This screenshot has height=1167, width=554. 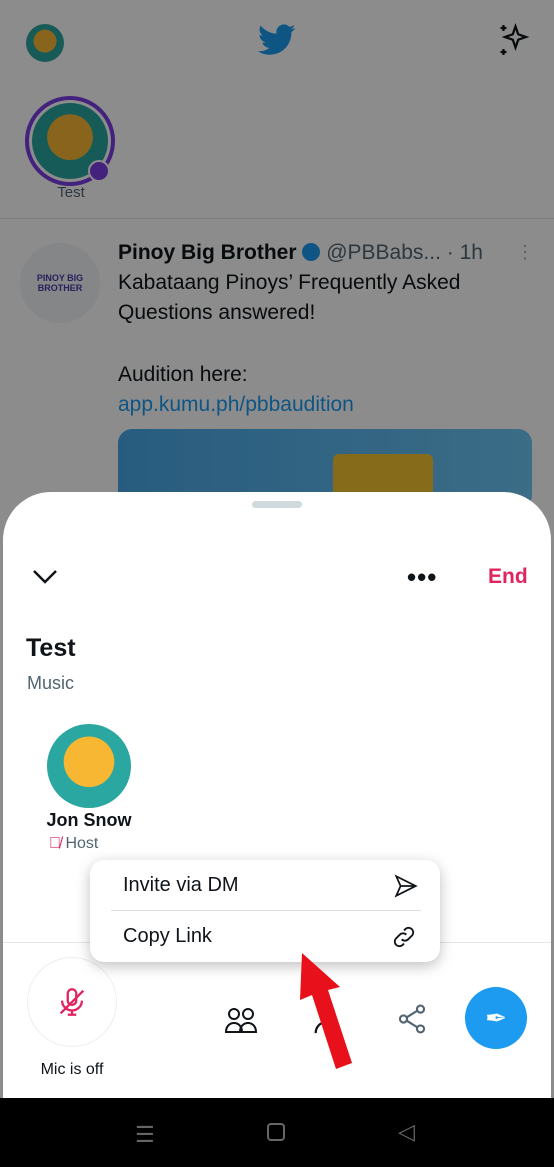 What do you see at coordinates (265, 885) in the screenshot?
I see `menu-item-invite-dm: Invite via DM` at bounding box center [265, 885].